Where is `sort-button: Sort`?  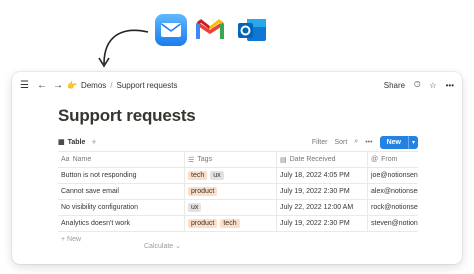
sort-button: Sort is located at coordinates (340, 142).